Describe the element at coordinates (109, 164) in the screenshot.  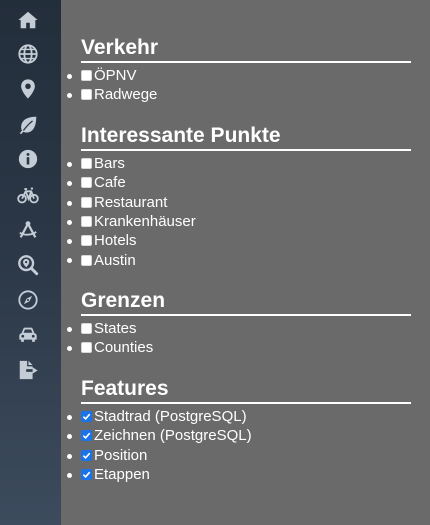
I see `layer-label: Bars` at that location.